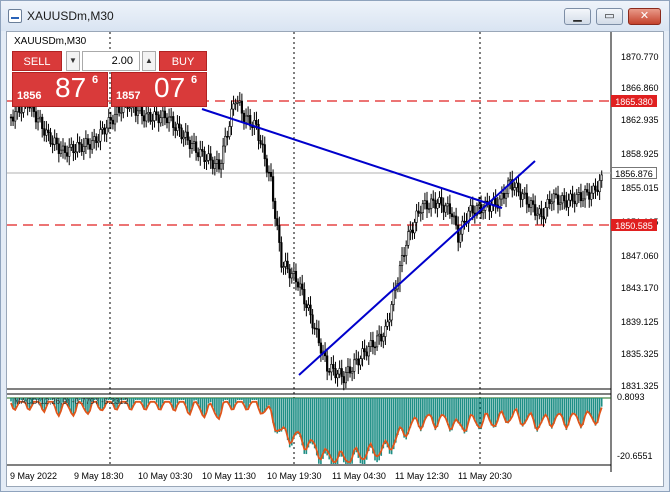 The width and height of the screenshot is (670, 492). What do you see at coordinates (422, 476) in the screenshot?
I see `time-axis-label: 11 May 12:30` at bounding box center [422, 476].